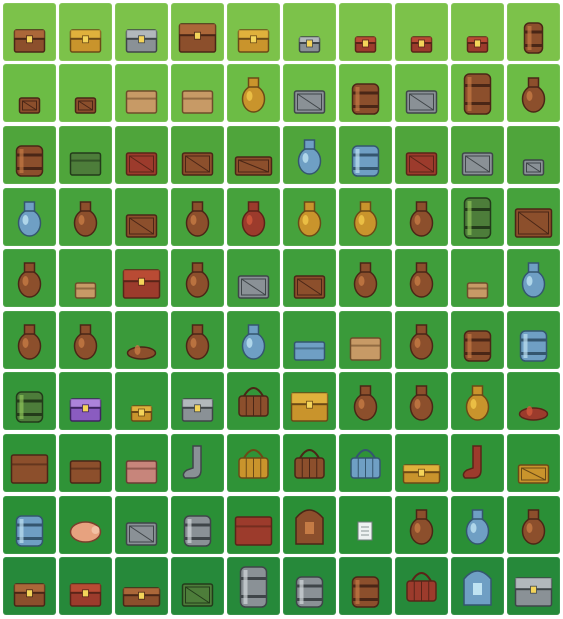  I want to click on cardboard-box-open-sprite, so click(141, 102).